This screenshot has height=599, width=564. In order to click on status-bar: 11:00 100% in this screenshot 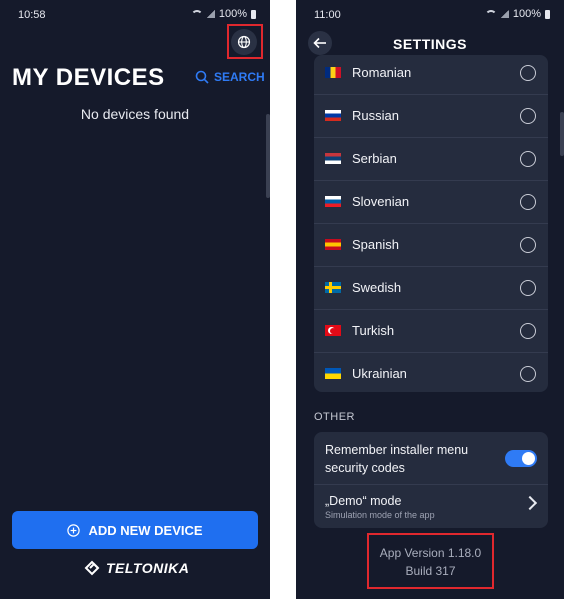, I will do `click(430, 14)`.